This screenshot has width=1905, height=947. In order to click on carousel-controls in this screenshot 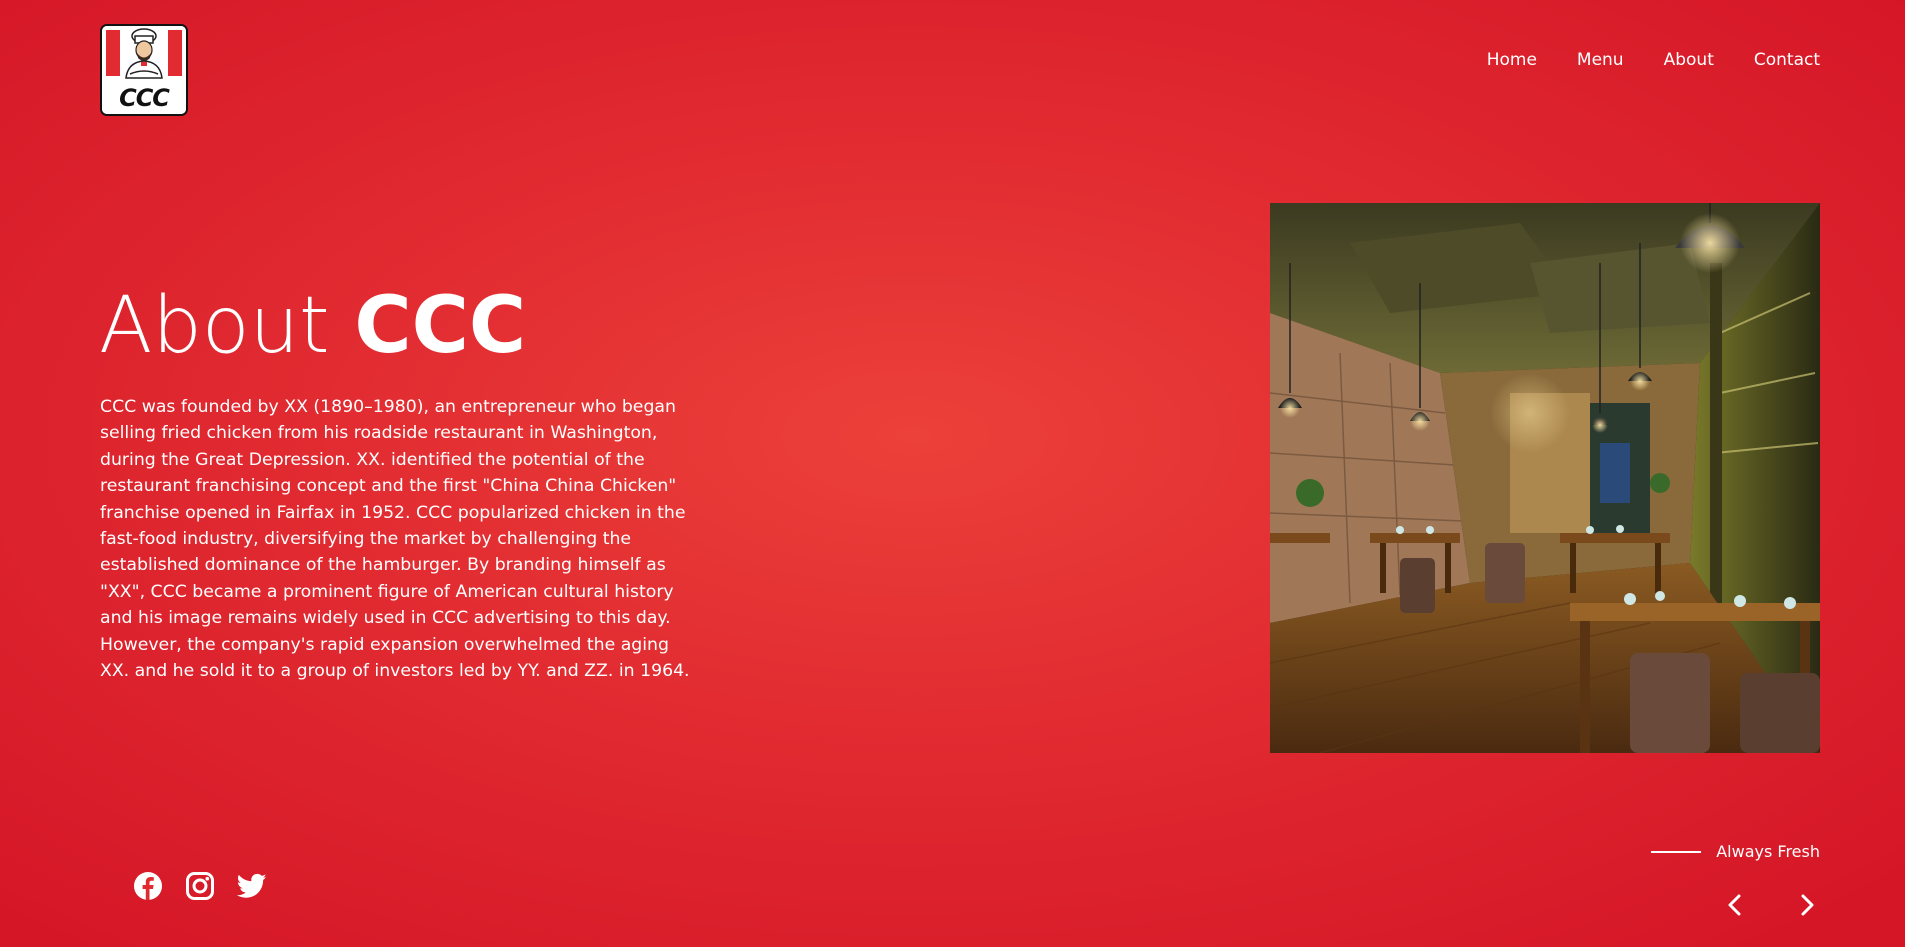, I will do `click(1771, 905)`.